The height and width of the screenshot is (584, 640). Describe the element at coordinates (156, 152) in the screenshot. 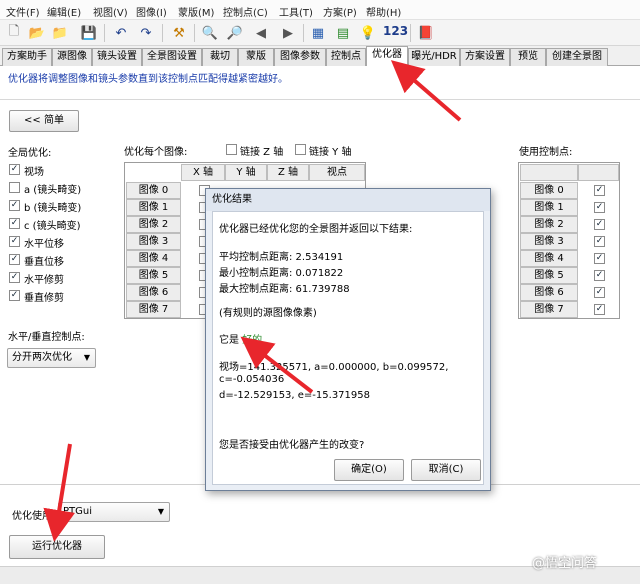

I see `per-image-label: 优化每个图像:` at that location.